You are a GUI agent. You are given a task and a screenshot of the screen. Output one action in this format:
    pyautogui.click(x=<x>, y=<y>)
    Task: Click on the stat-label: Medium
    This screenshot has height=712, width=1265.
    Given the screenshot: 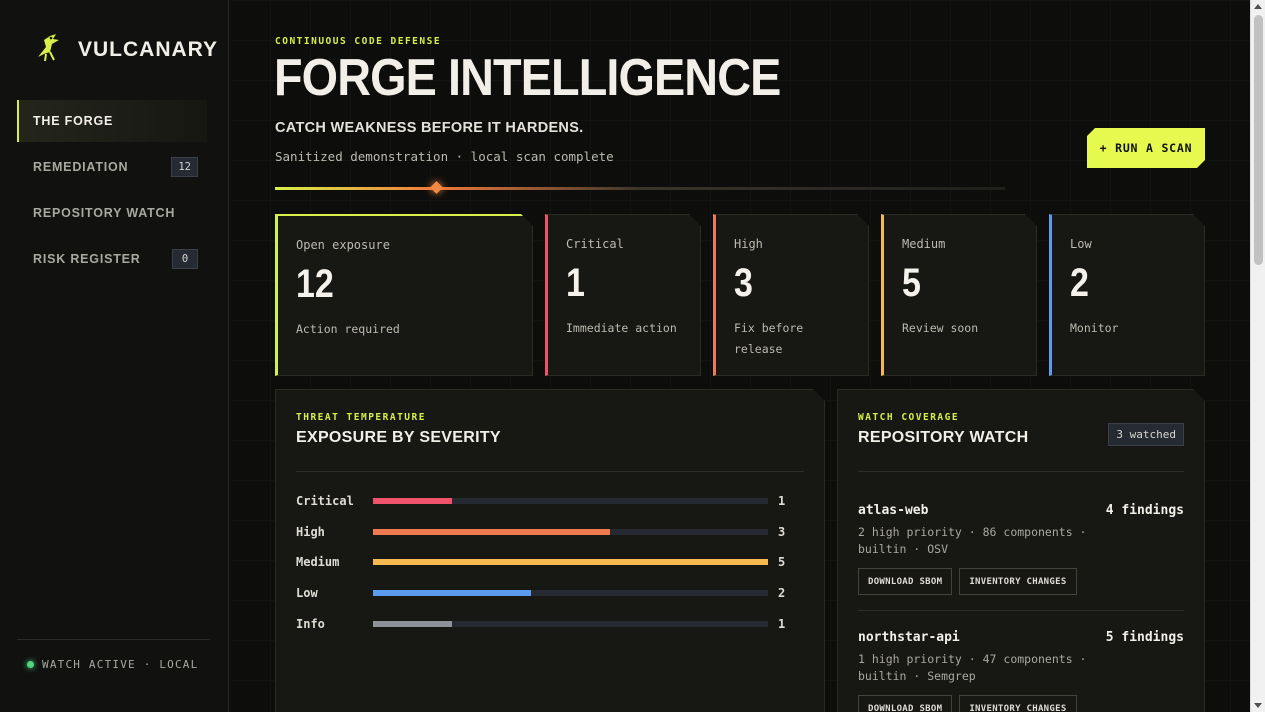 What is the action you would take?
    pyautogui.click(x=924, y=244)
    